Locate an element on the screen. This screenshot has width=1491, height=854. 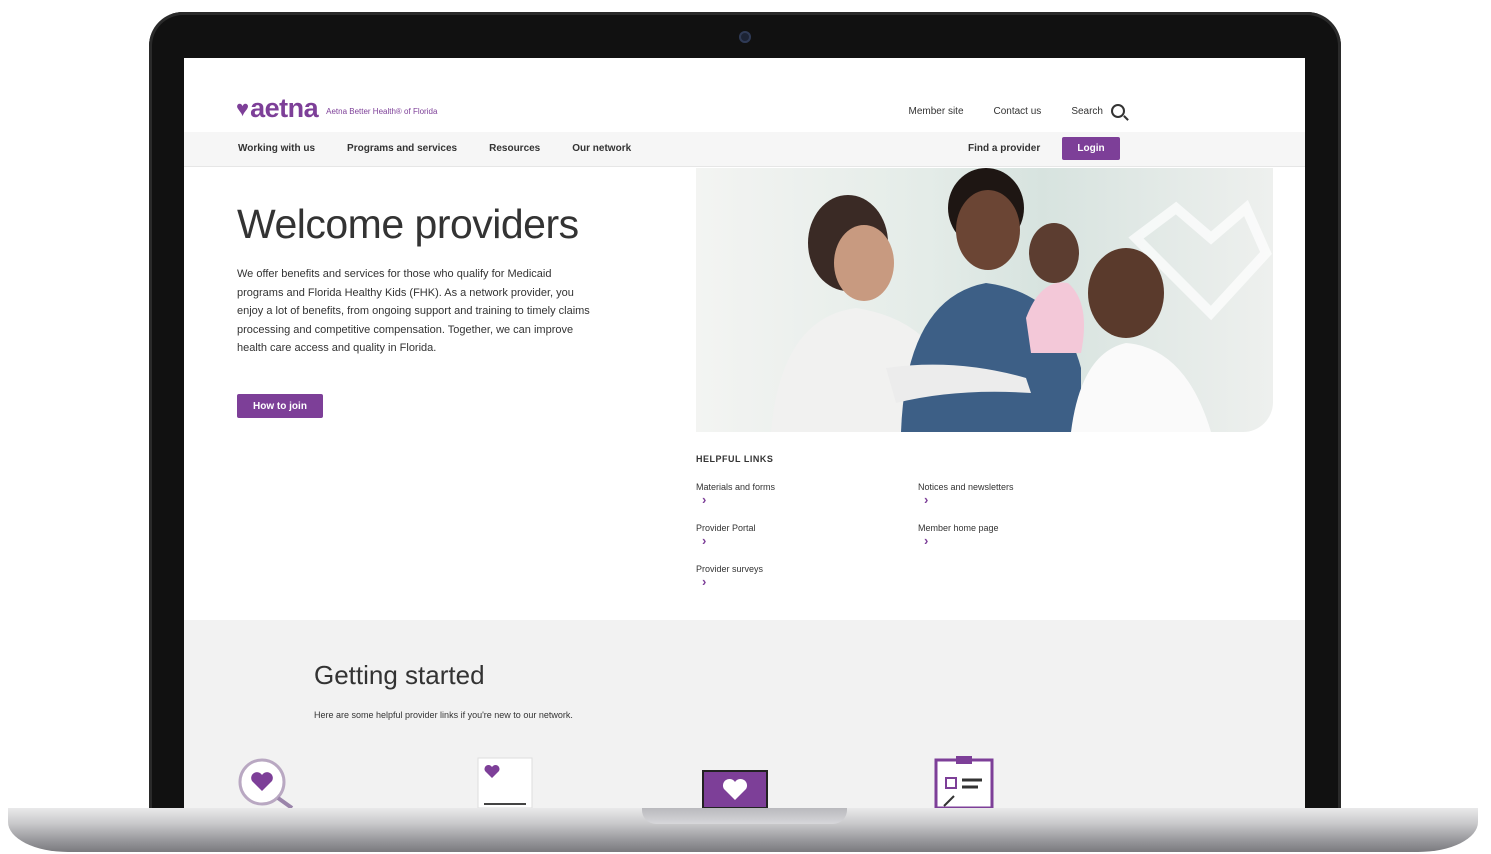
getting-started-title: Getting started is located at coordinates (399, 675).